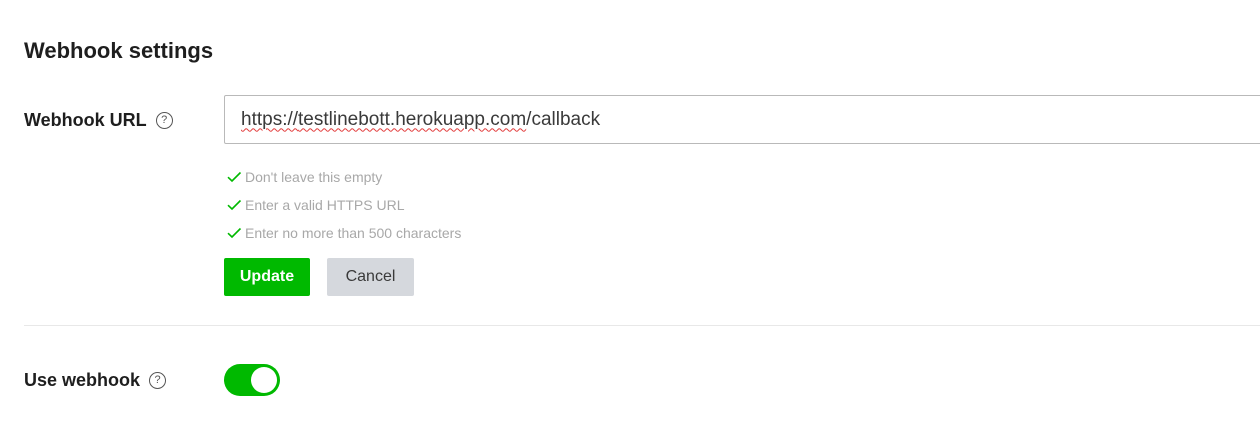 Image resolution: width=1260 pixels, height=440 pixels. Describe the element at coordinates (270, 119) in the screenshot. I see `url-text-part: https://` at that location.